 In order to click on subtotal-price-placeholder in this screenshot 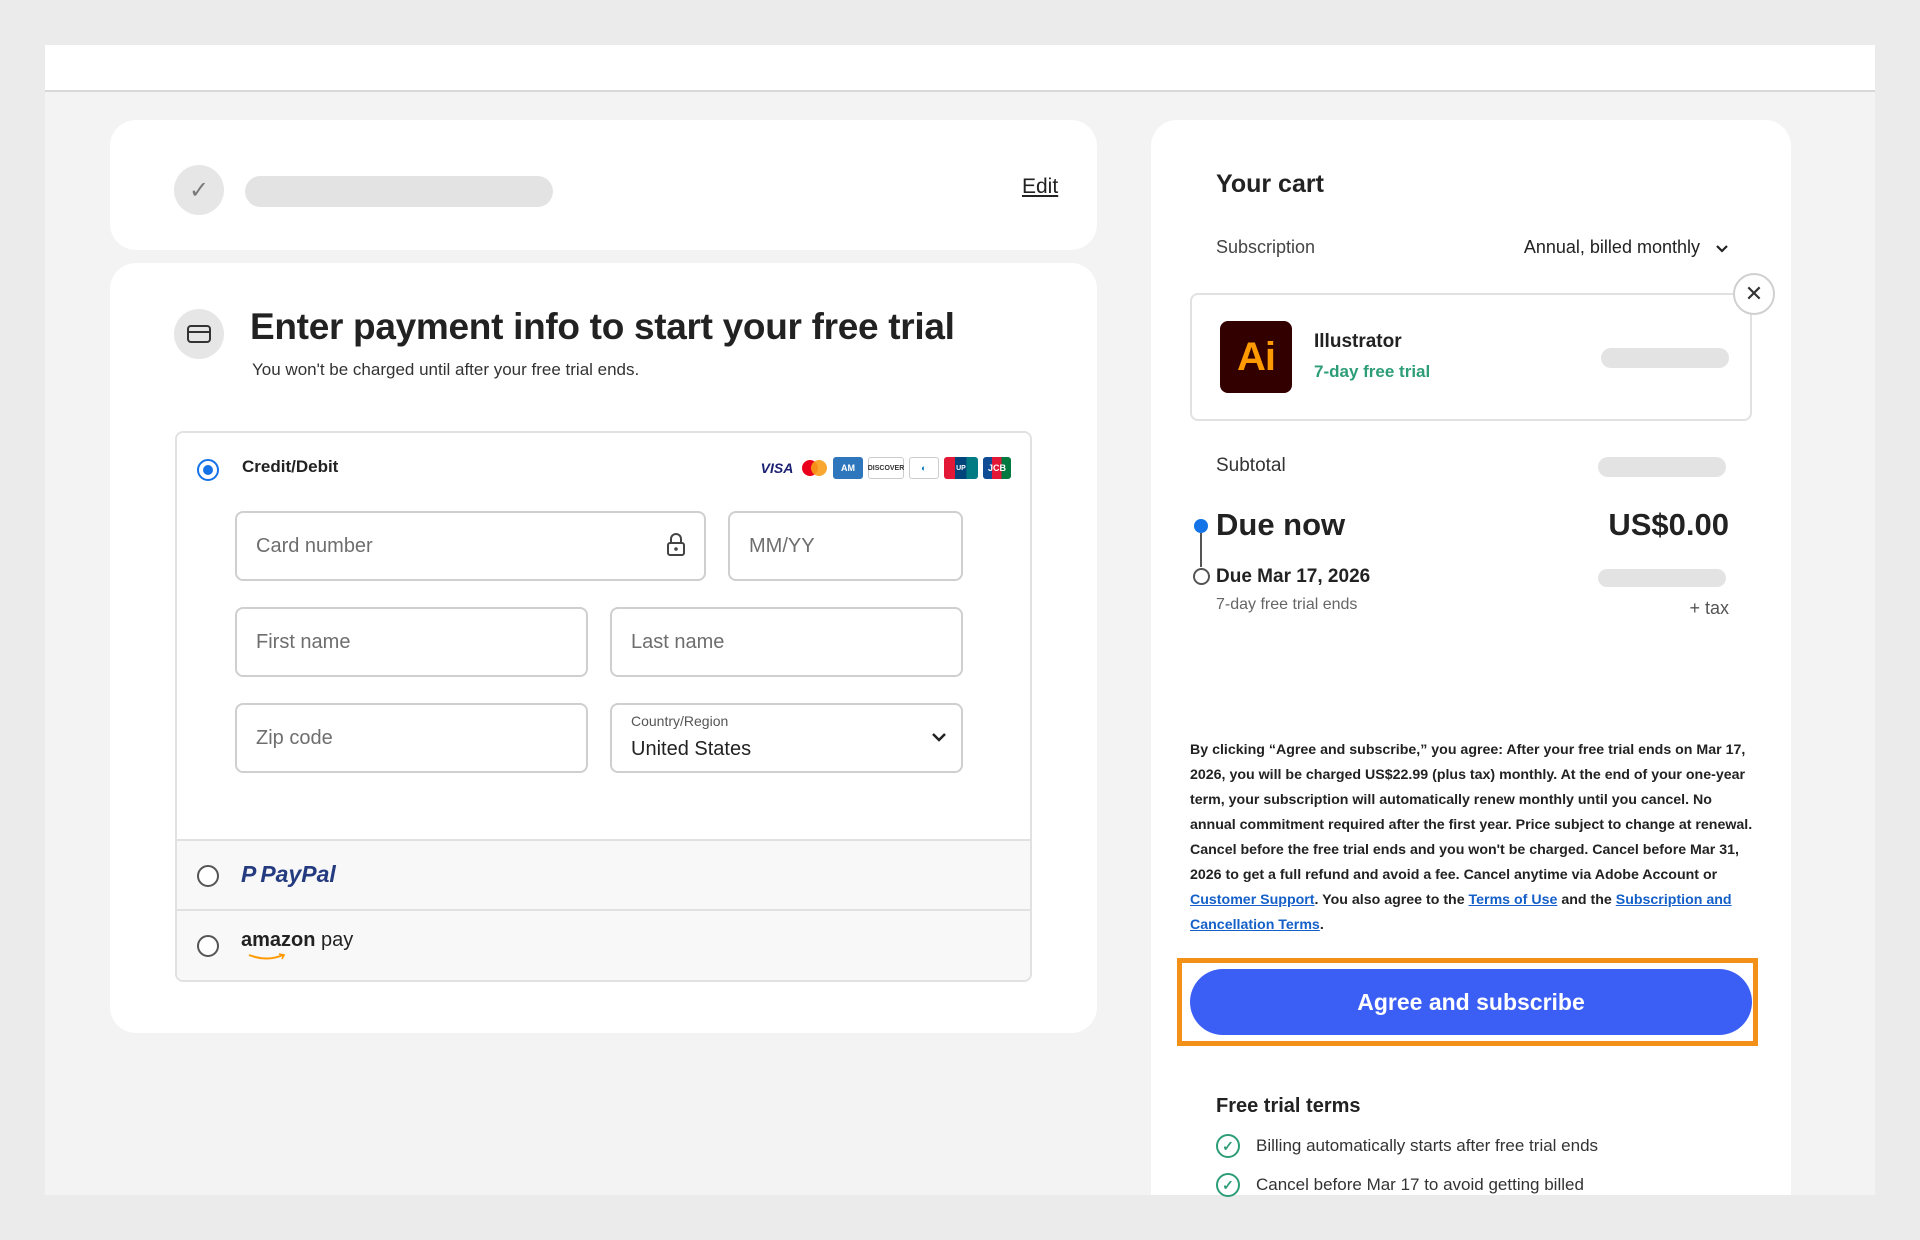, I will do `click(1662, 467)`.